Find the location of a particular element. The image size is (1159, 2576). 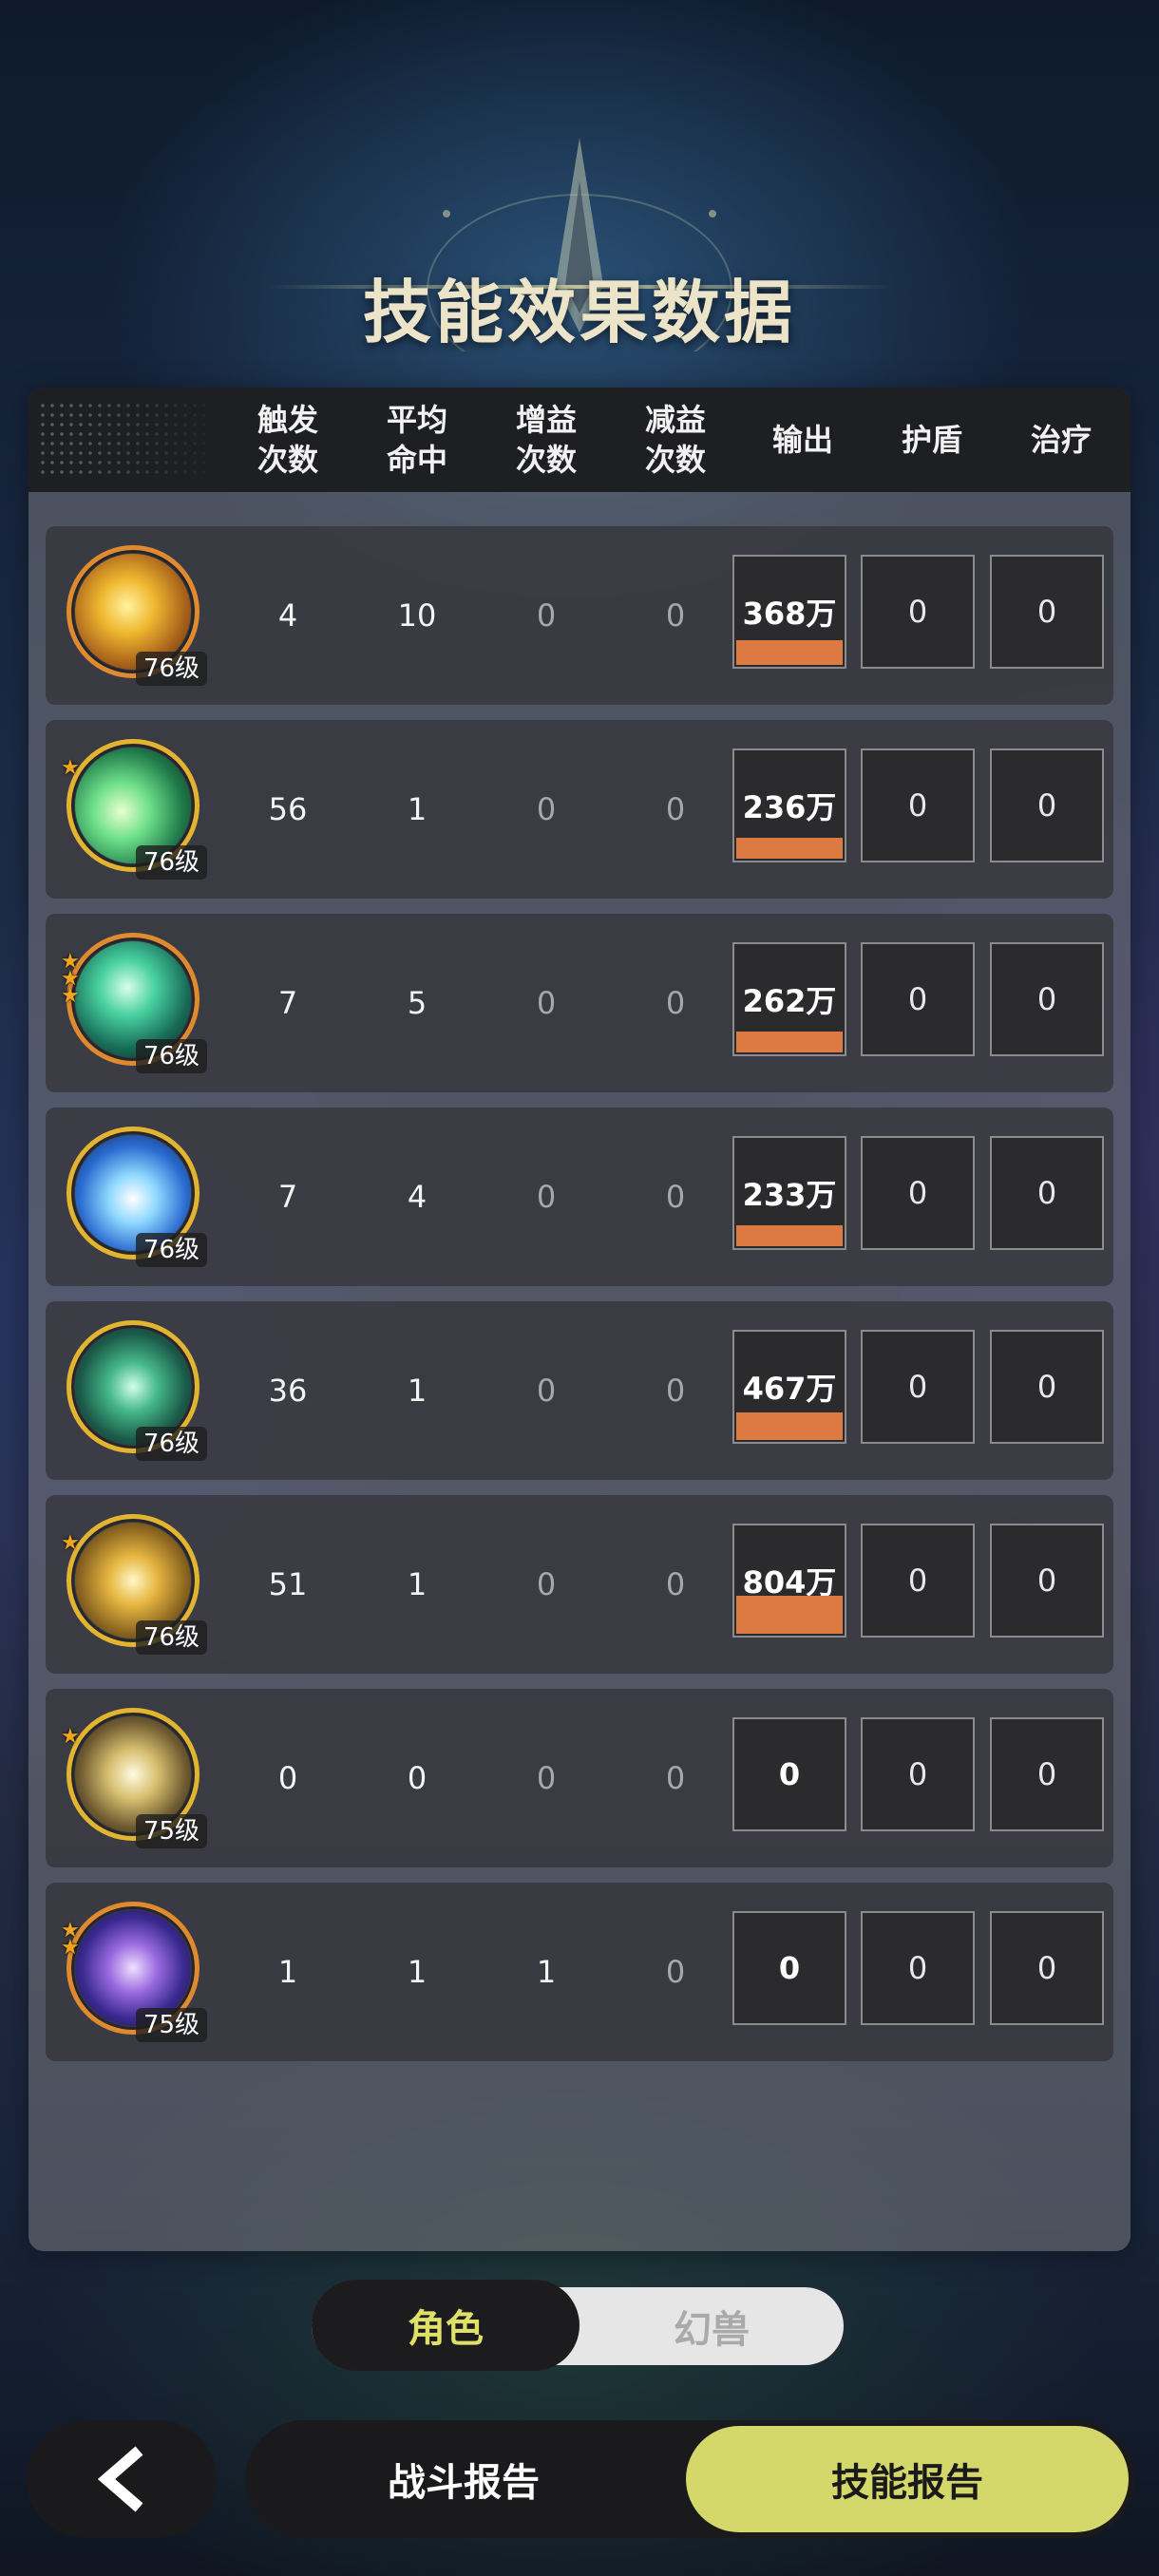

header-buff-count: 增益 次数 is located at coordinates (546, 440).